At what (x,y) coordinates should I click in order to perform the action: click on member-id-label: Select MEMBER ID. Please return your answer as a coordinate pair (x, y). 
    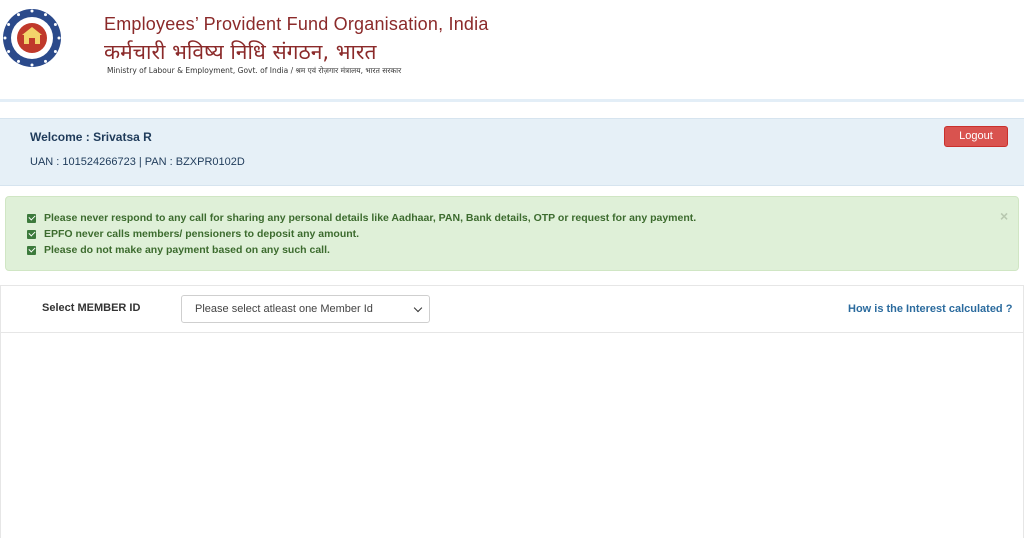
    Looking at the image, I should click on (91, 308).